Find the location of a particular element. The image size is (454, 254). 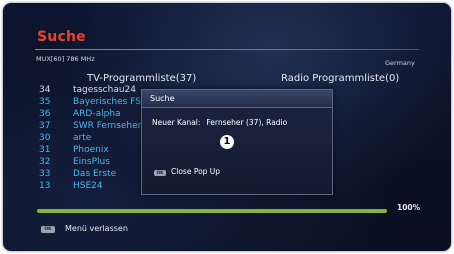

channel-number: 32 is located at coordinates (45, 162).